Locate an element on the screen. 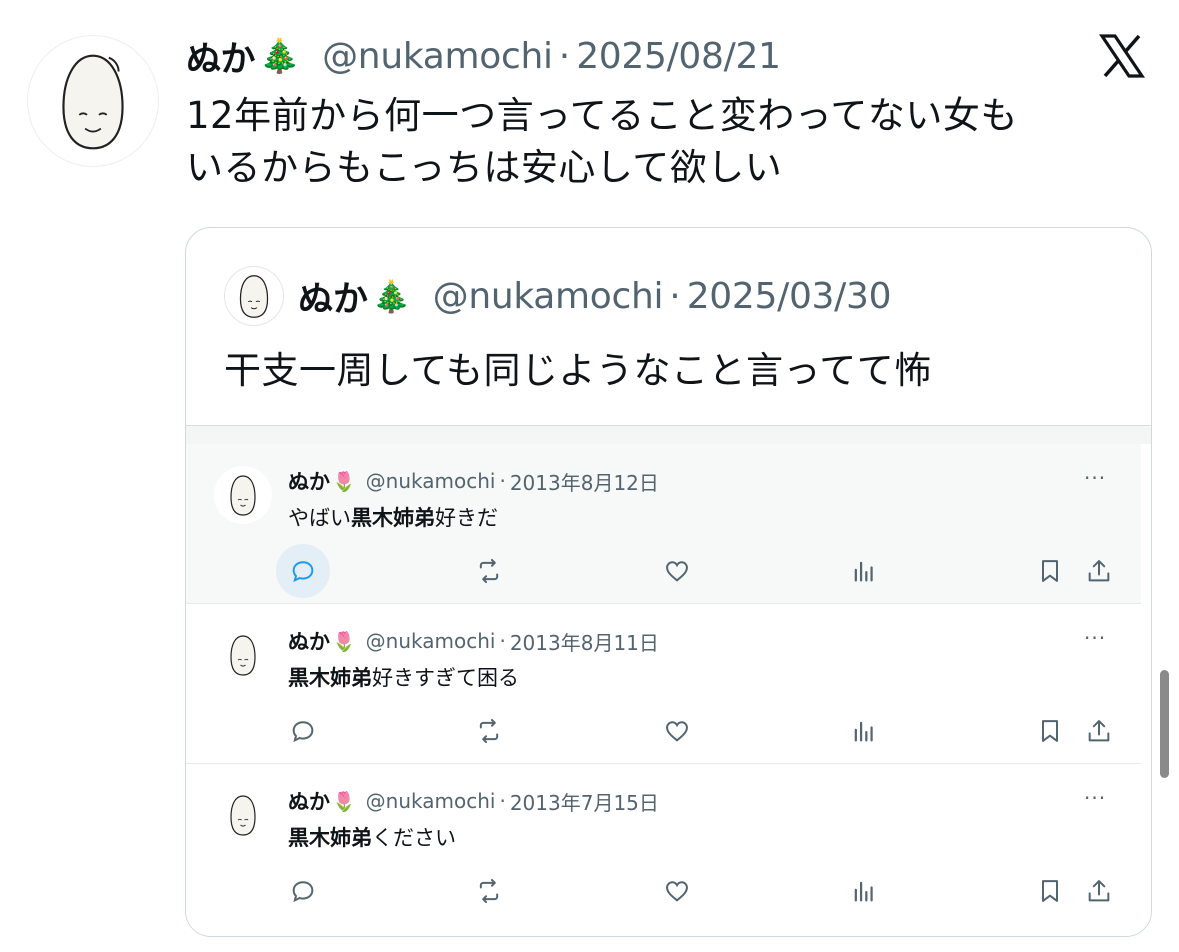  text-plain: 好きだ is located at coordinates (466, 518).